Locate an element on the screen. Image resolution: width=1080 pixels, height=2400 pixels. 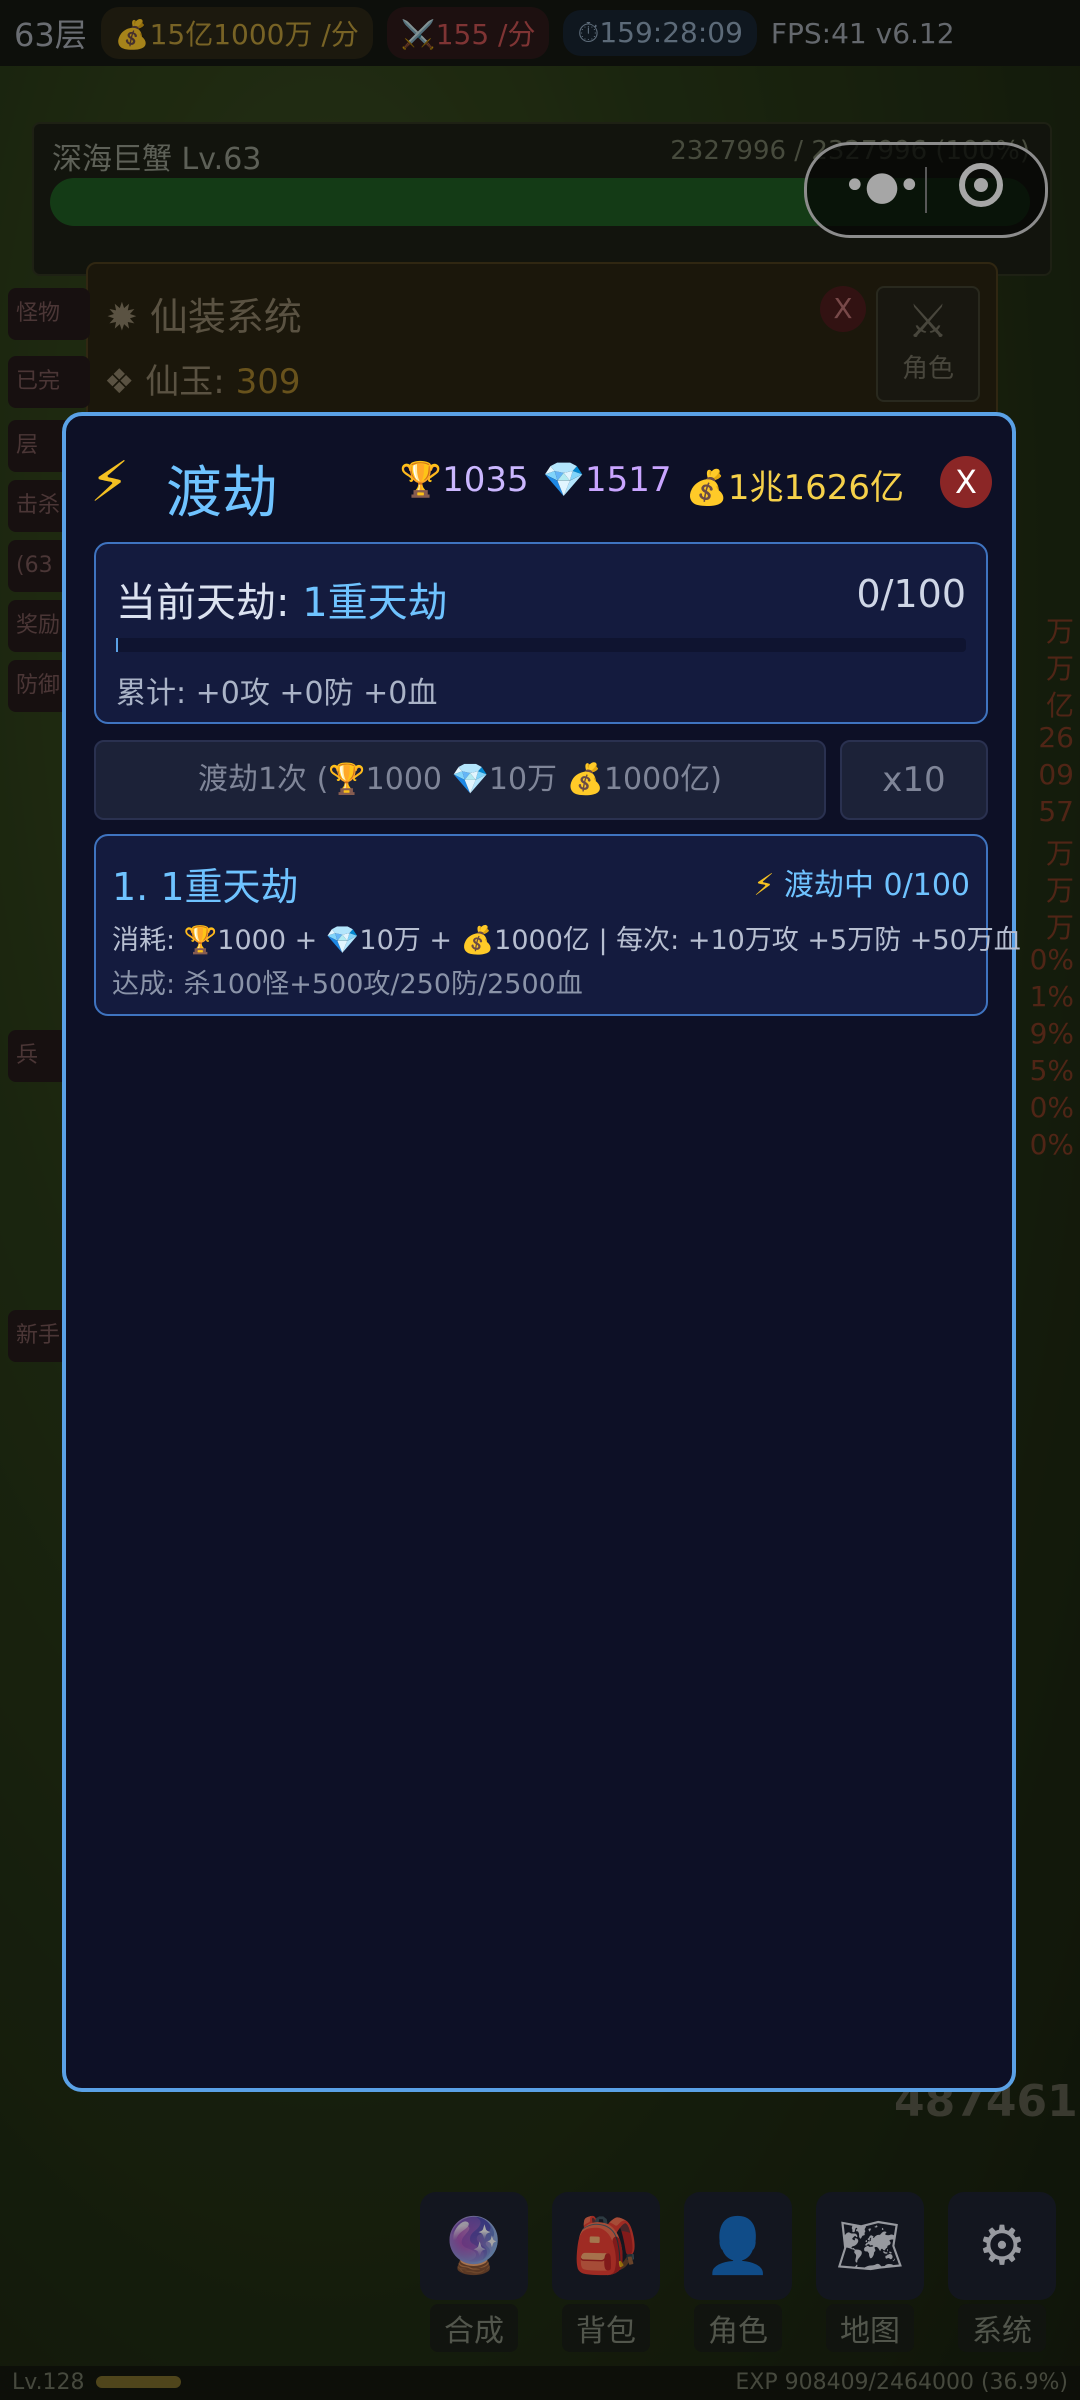
trophy-count: 🏆1035 is located at coordinates (464, 480).